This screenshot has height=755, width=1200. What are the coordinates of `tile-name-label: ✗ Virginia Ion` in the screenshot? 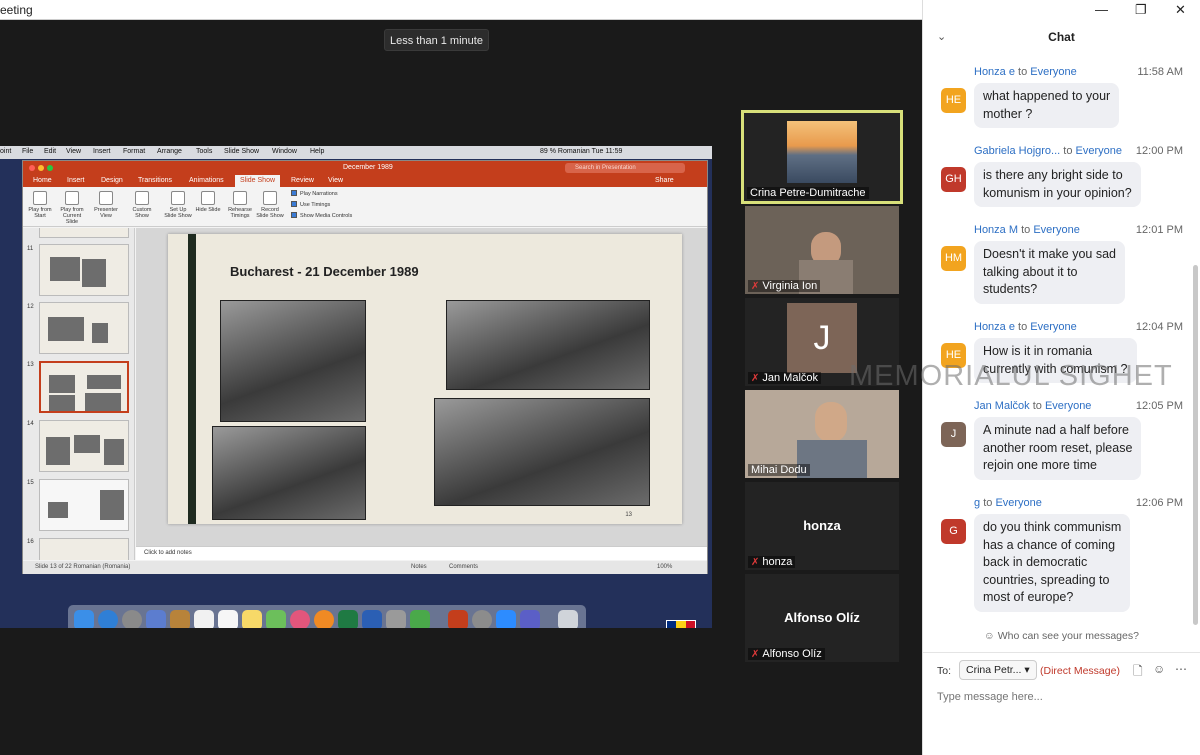 It's located at (784, 286).